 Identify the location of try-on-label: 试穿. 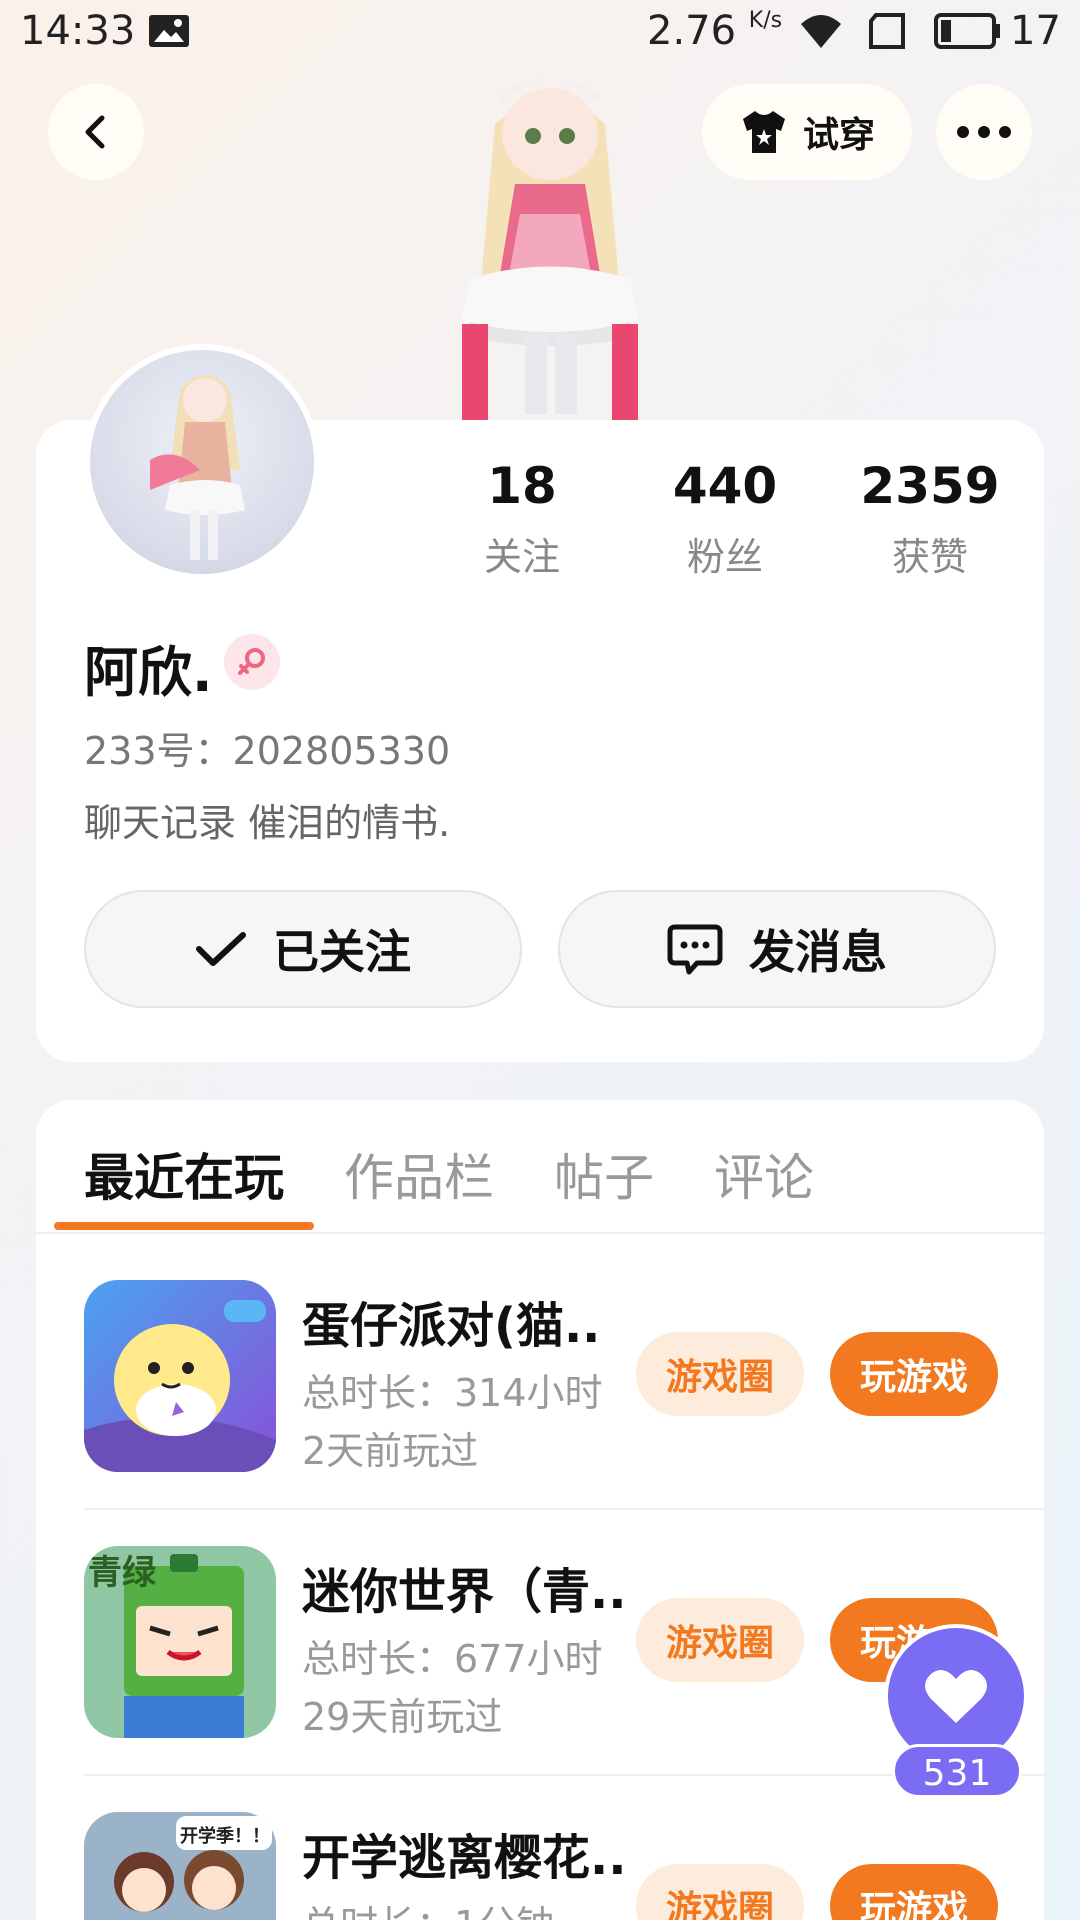
(838, 135).